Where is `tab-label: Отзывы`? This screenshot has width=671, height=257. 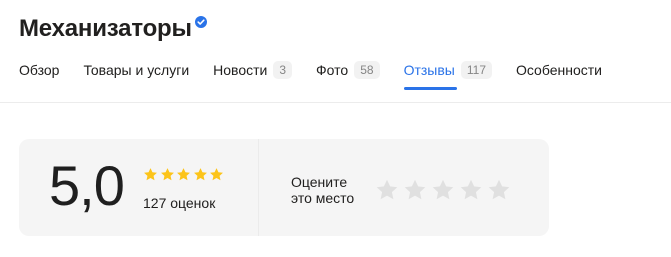 tab-label: Отзывы is located at coordinates (429, 70).